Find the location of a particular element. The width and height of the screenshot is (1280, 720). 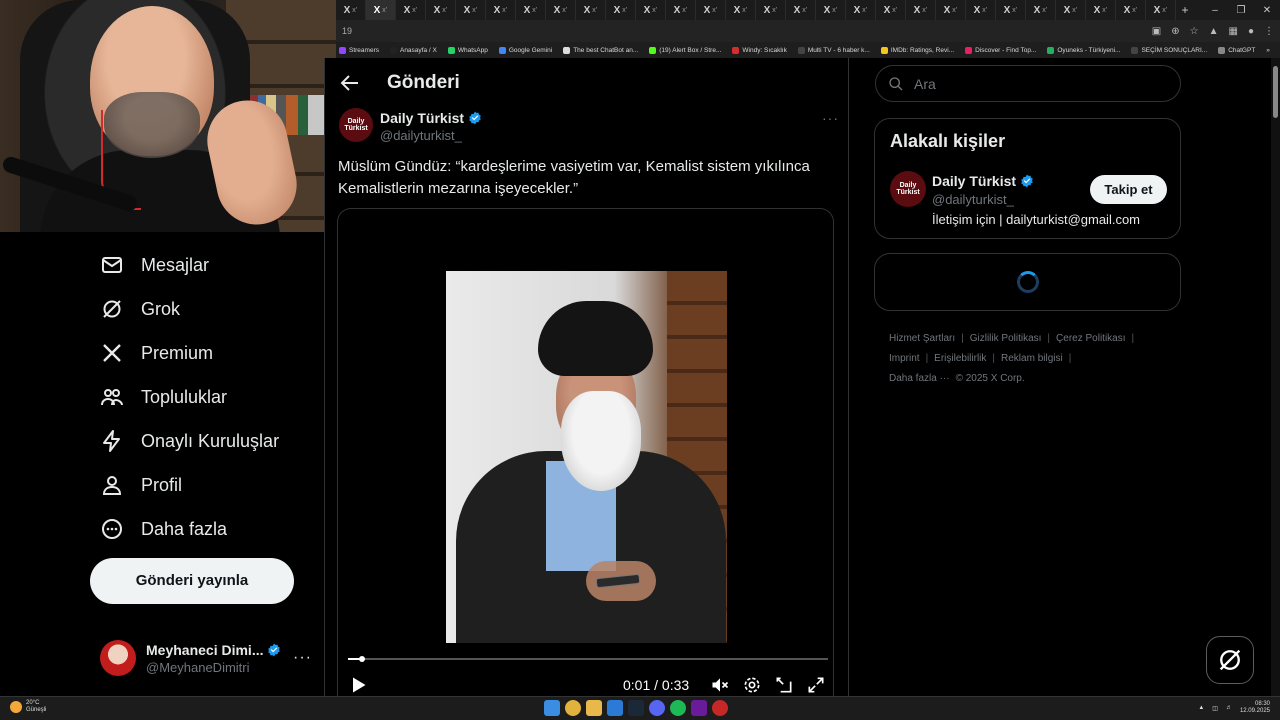

address-text: 19 is located at coordinates (347, 31).